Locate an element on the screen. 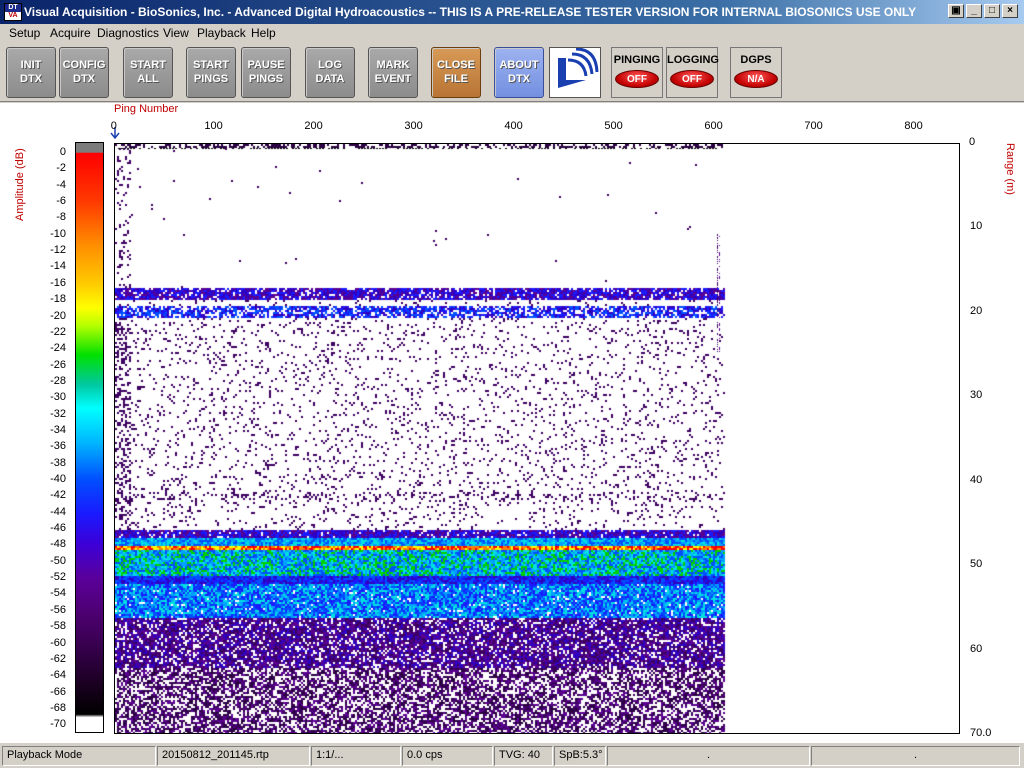 This screenshot has height=768, width=1024. amplitude-tick-label: -70 is located at coordinates (58, 724).